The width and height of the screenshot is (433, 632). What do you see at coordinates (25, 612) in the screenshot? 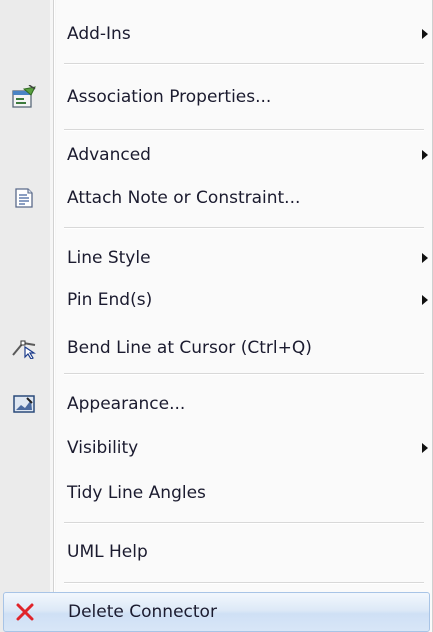
I see `delete-icon` at bounding box center [25, 612].